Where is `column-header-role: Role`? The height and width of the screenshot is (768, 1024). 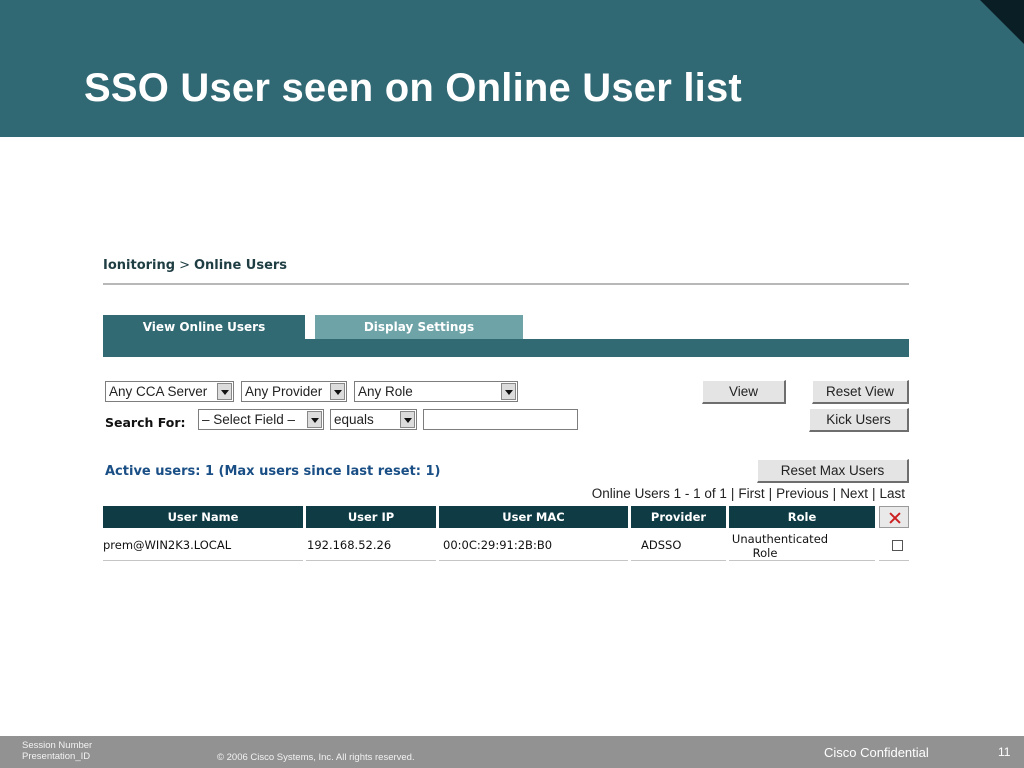
column-header-role: Role is located at coordinates (802, 517).